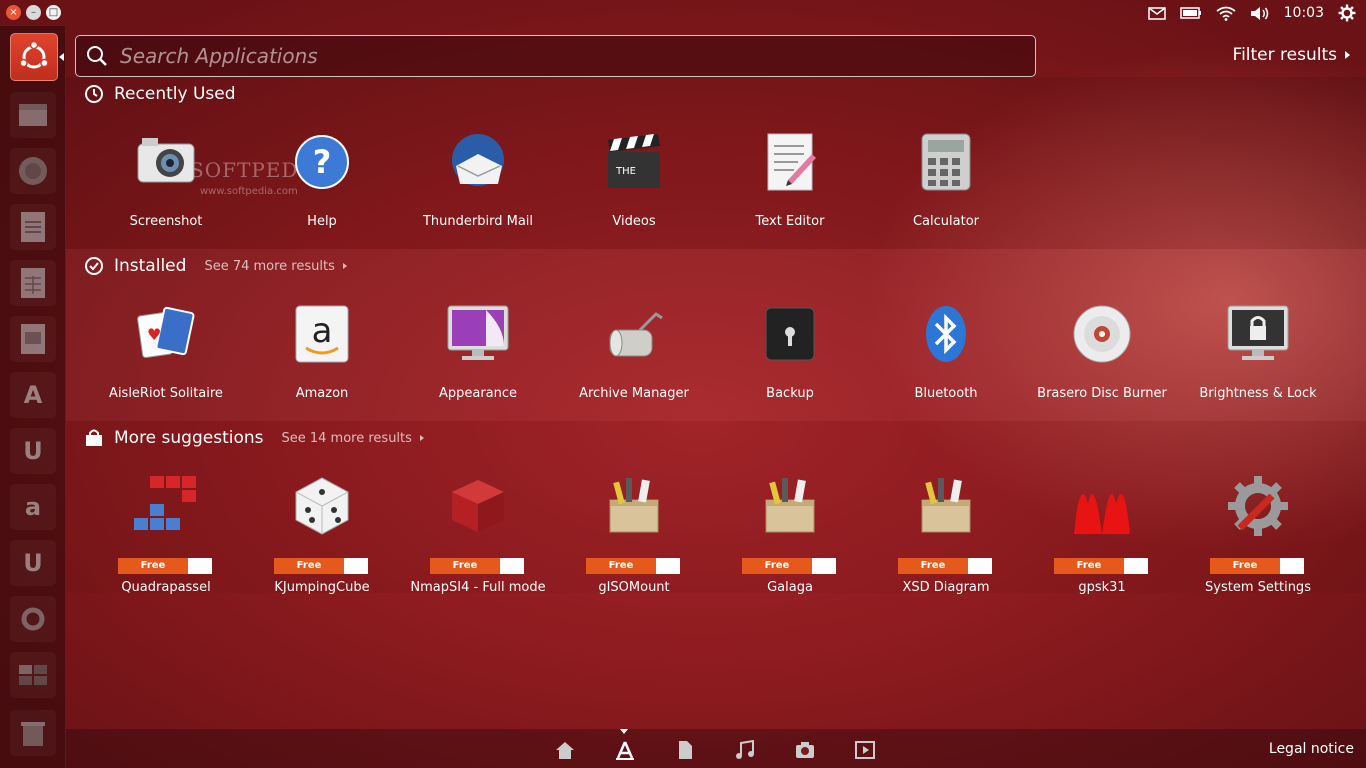  What do you see at coordinates (946, 367) in the screenshot?
I see `app-tile: Bluetooth` at bounding box center [946, 367].